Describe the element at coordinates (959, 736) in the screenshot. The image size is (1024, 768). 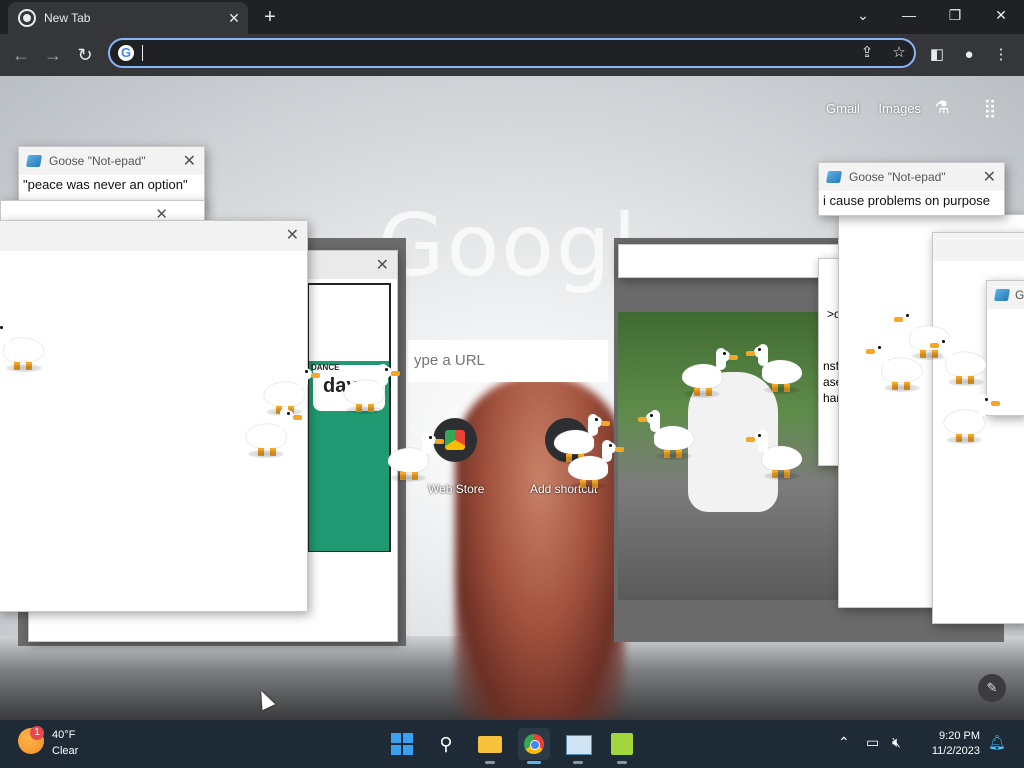
I see `clock-time: 9:20 PM` at that location.